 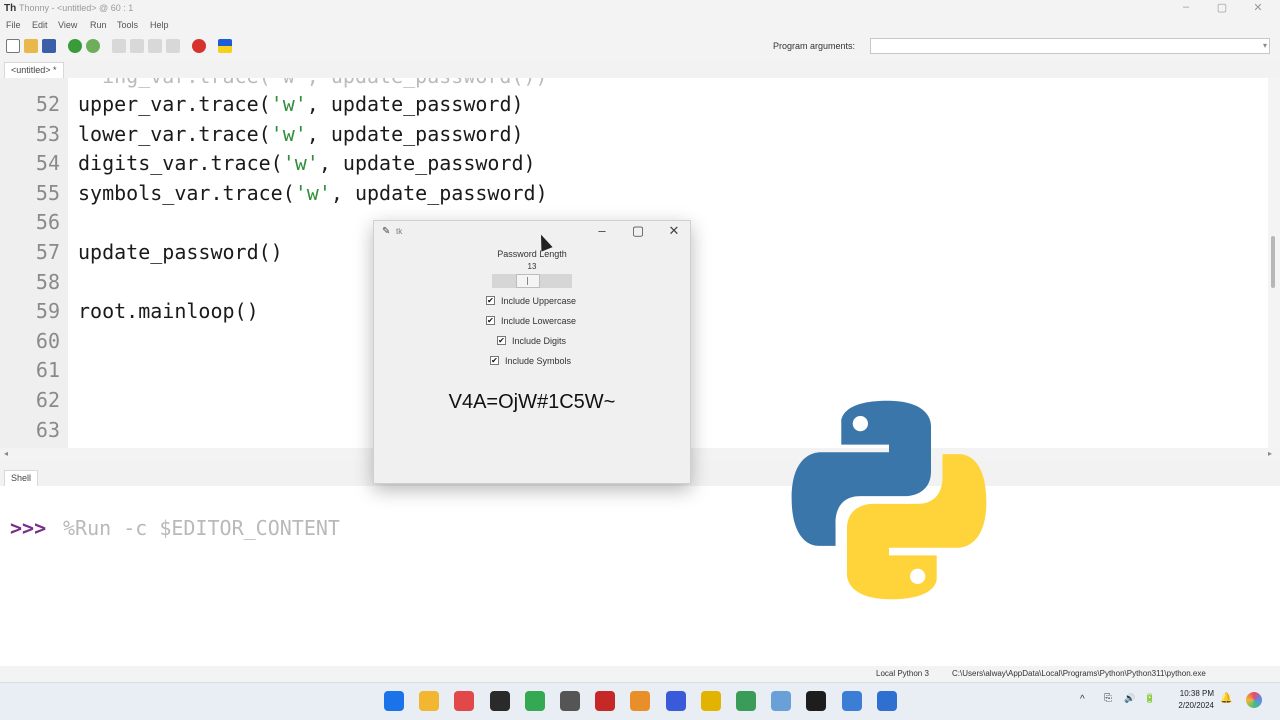 What do you see at coordinates (1191, 705) in the screenshot?
I see `clock-date: 2/20/2024` at bounding box center [1191, 705].